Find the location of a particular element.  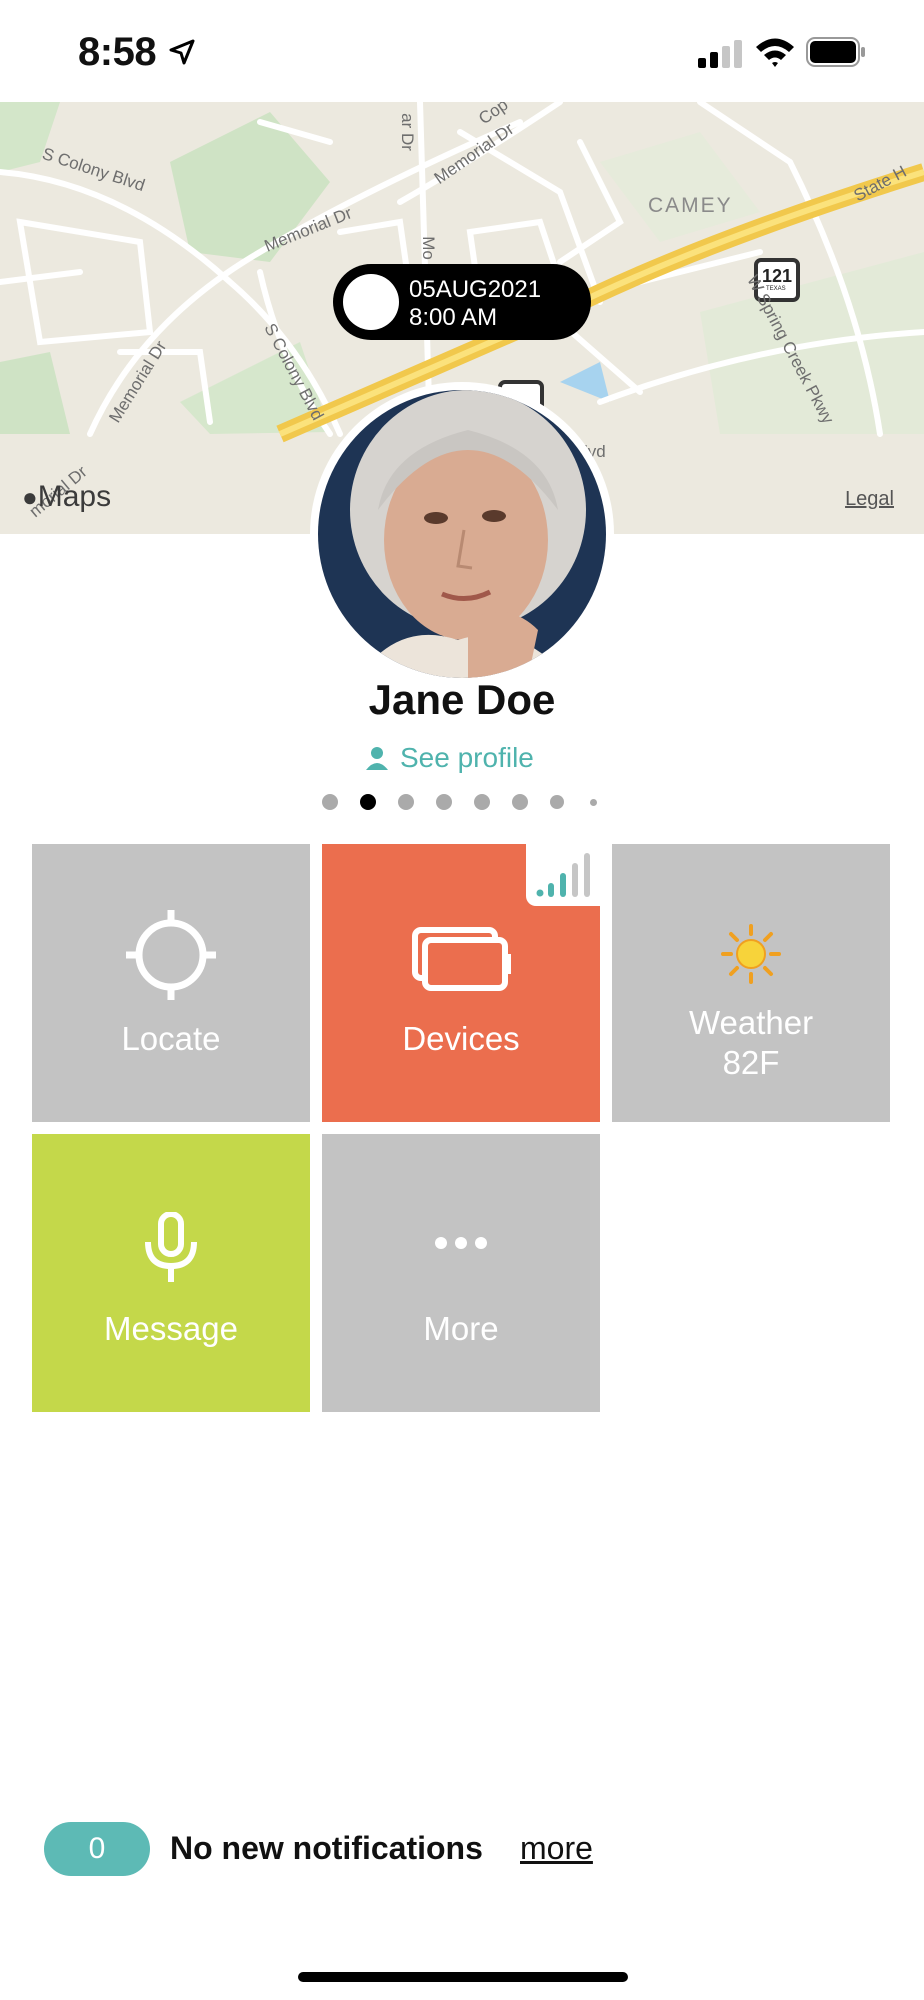

apple-maps-logo: ●Maps is located at coordinates (67, 496).